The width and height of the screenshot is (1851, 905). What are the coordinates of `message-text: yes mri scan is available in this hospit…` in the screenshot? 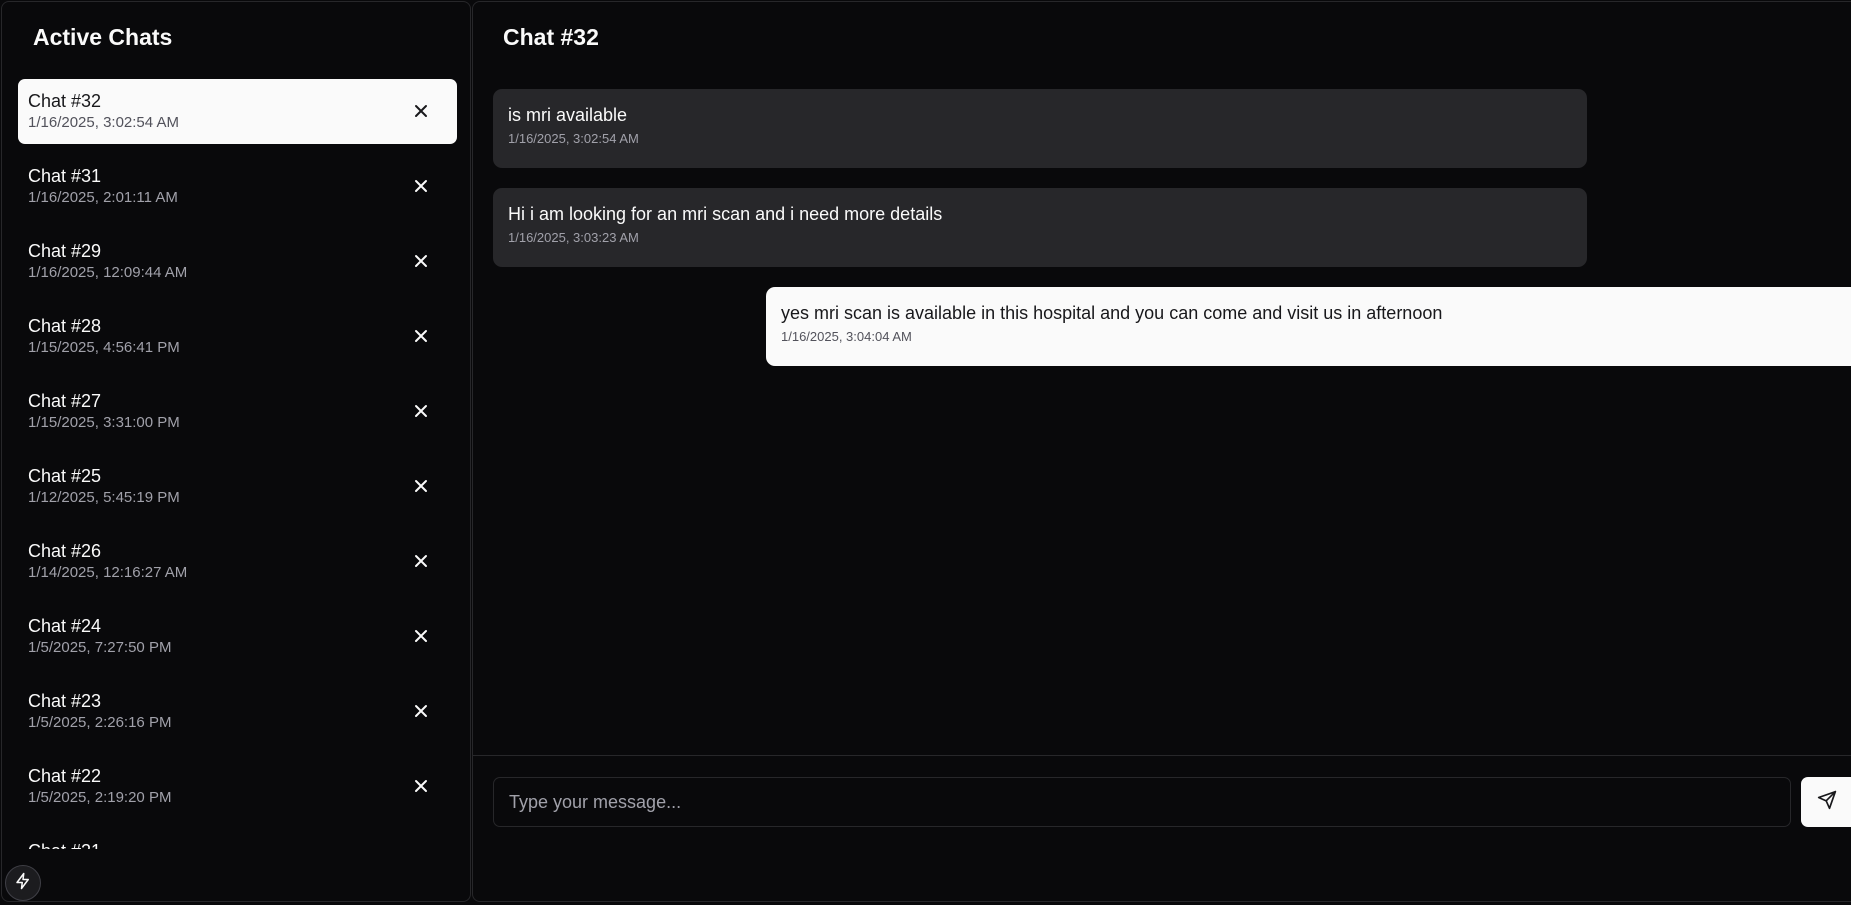 It's located at (1112, 313).